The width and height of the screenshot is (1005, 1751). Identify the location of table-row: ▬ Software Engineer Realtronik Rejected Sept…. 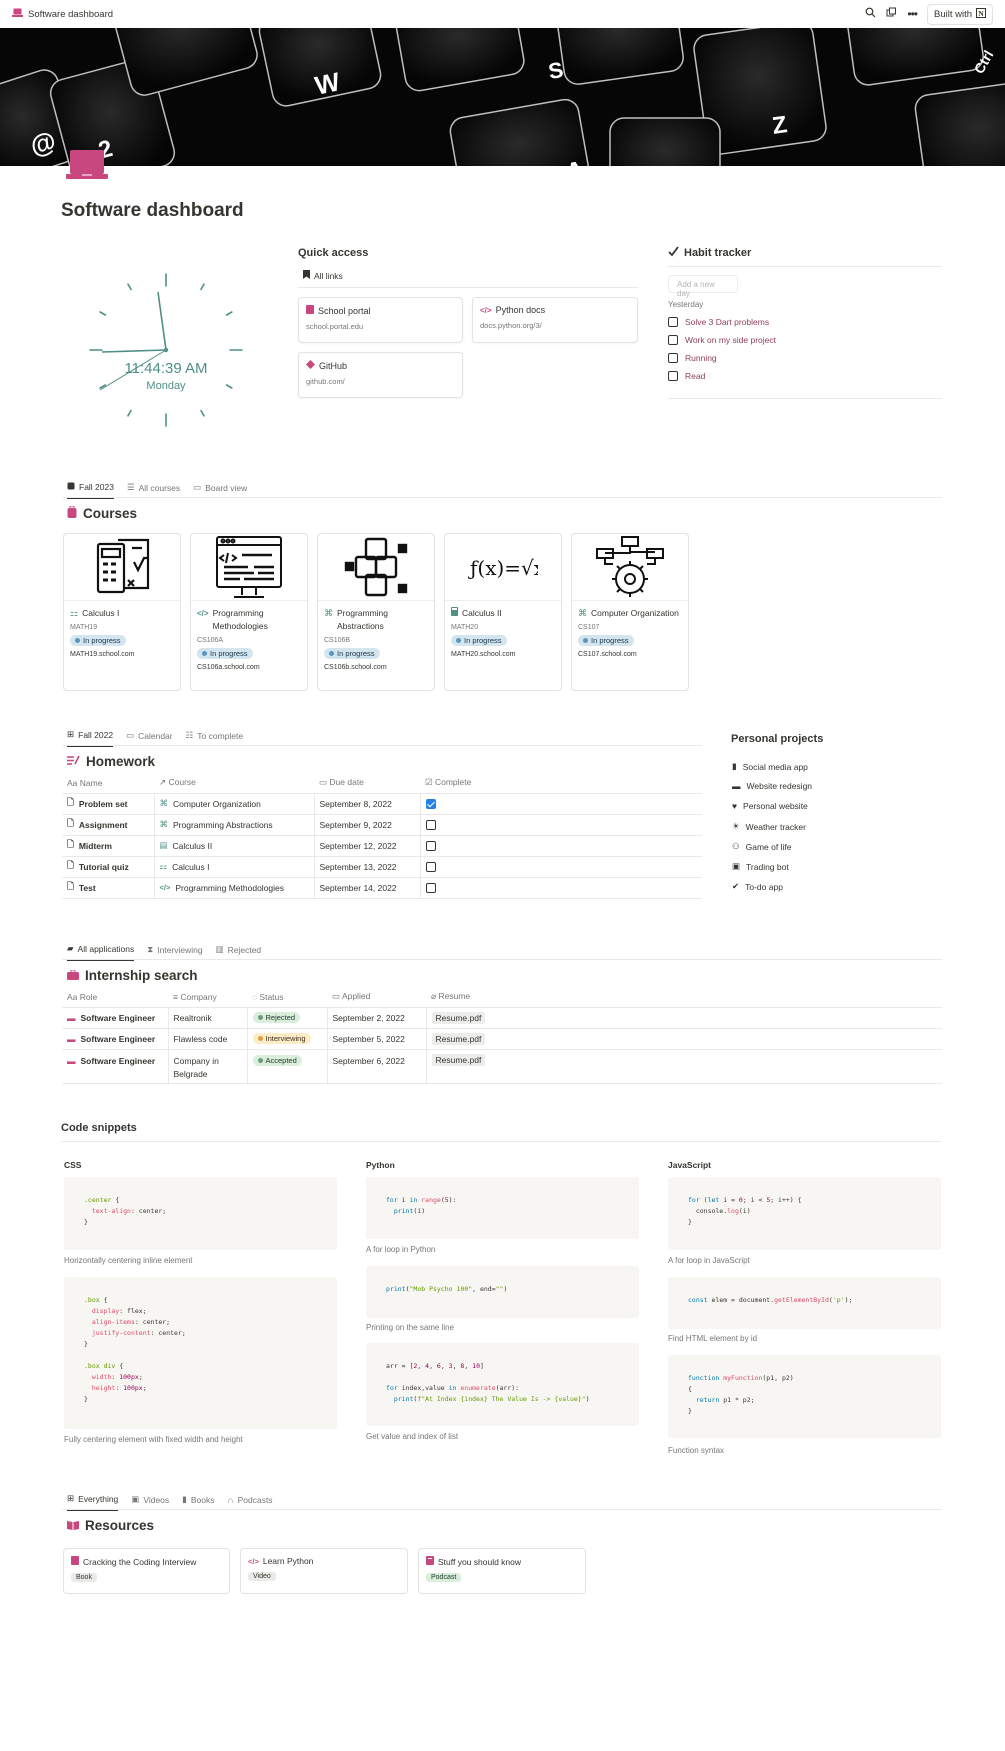
(502, 1018).